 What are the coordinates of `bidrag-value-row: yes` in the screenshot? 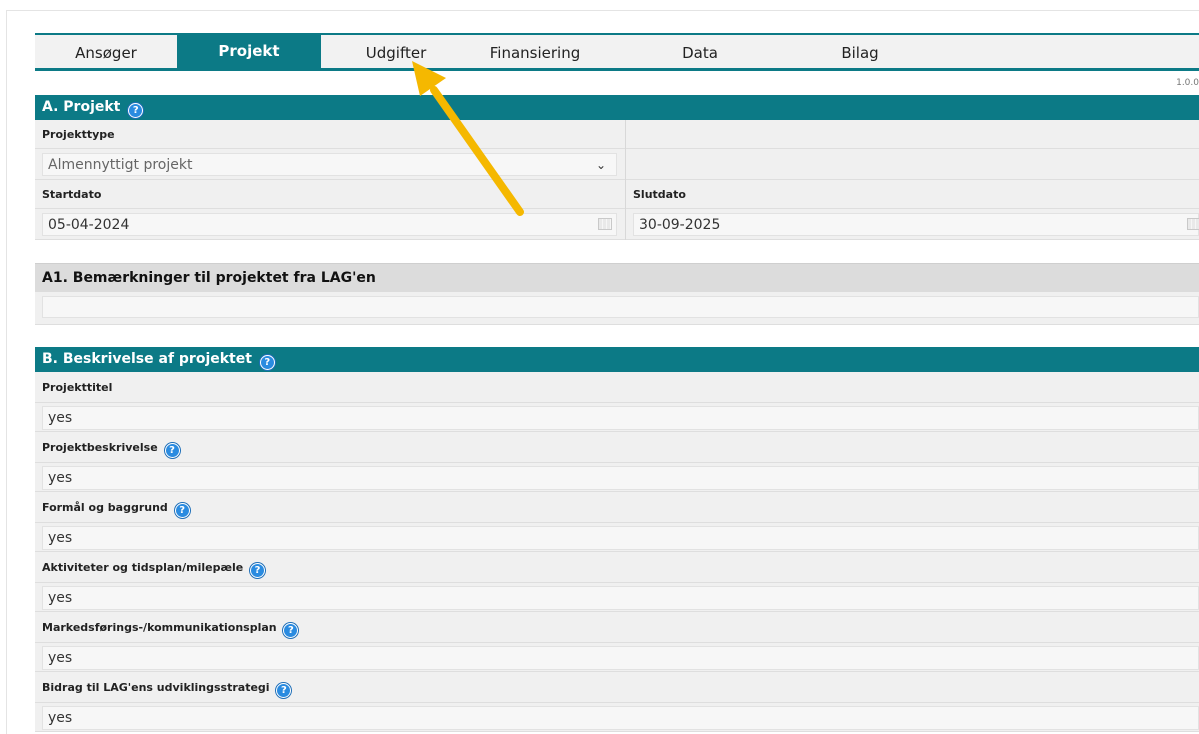 It's located at (617, 717).